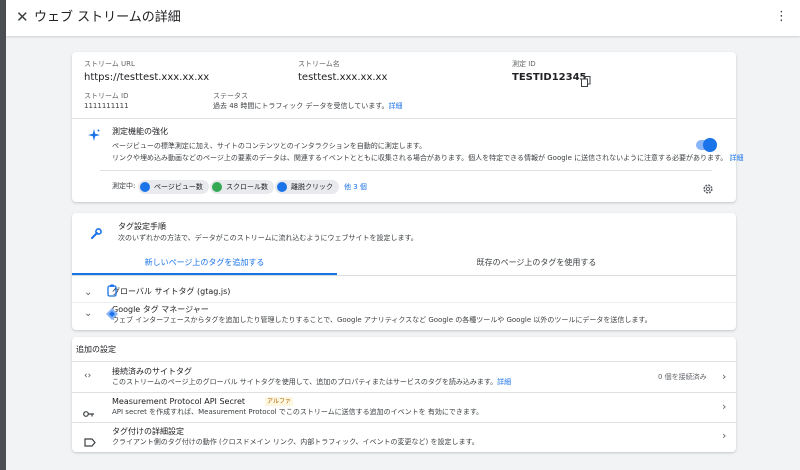  What do you see at coordinates (279, 401) in the screenshot?
I see `alpha-badge: アルファ` at bounding box center [279, 401].